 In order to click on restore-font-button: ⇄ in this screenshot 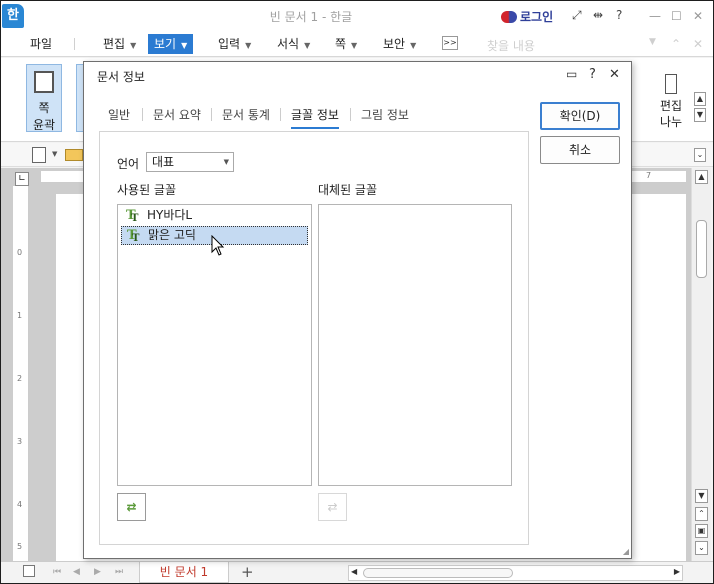, I will do `click(332, 507)`.